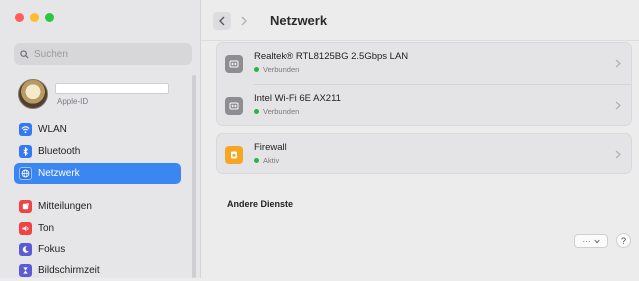 Image resolution: width=639 pixels, height=281 pixels. What do you see at coordinates (65, 206) in the screenshot?
I see `sidebar-item-label: Mitteilungen` at bounding box center [65, 206].